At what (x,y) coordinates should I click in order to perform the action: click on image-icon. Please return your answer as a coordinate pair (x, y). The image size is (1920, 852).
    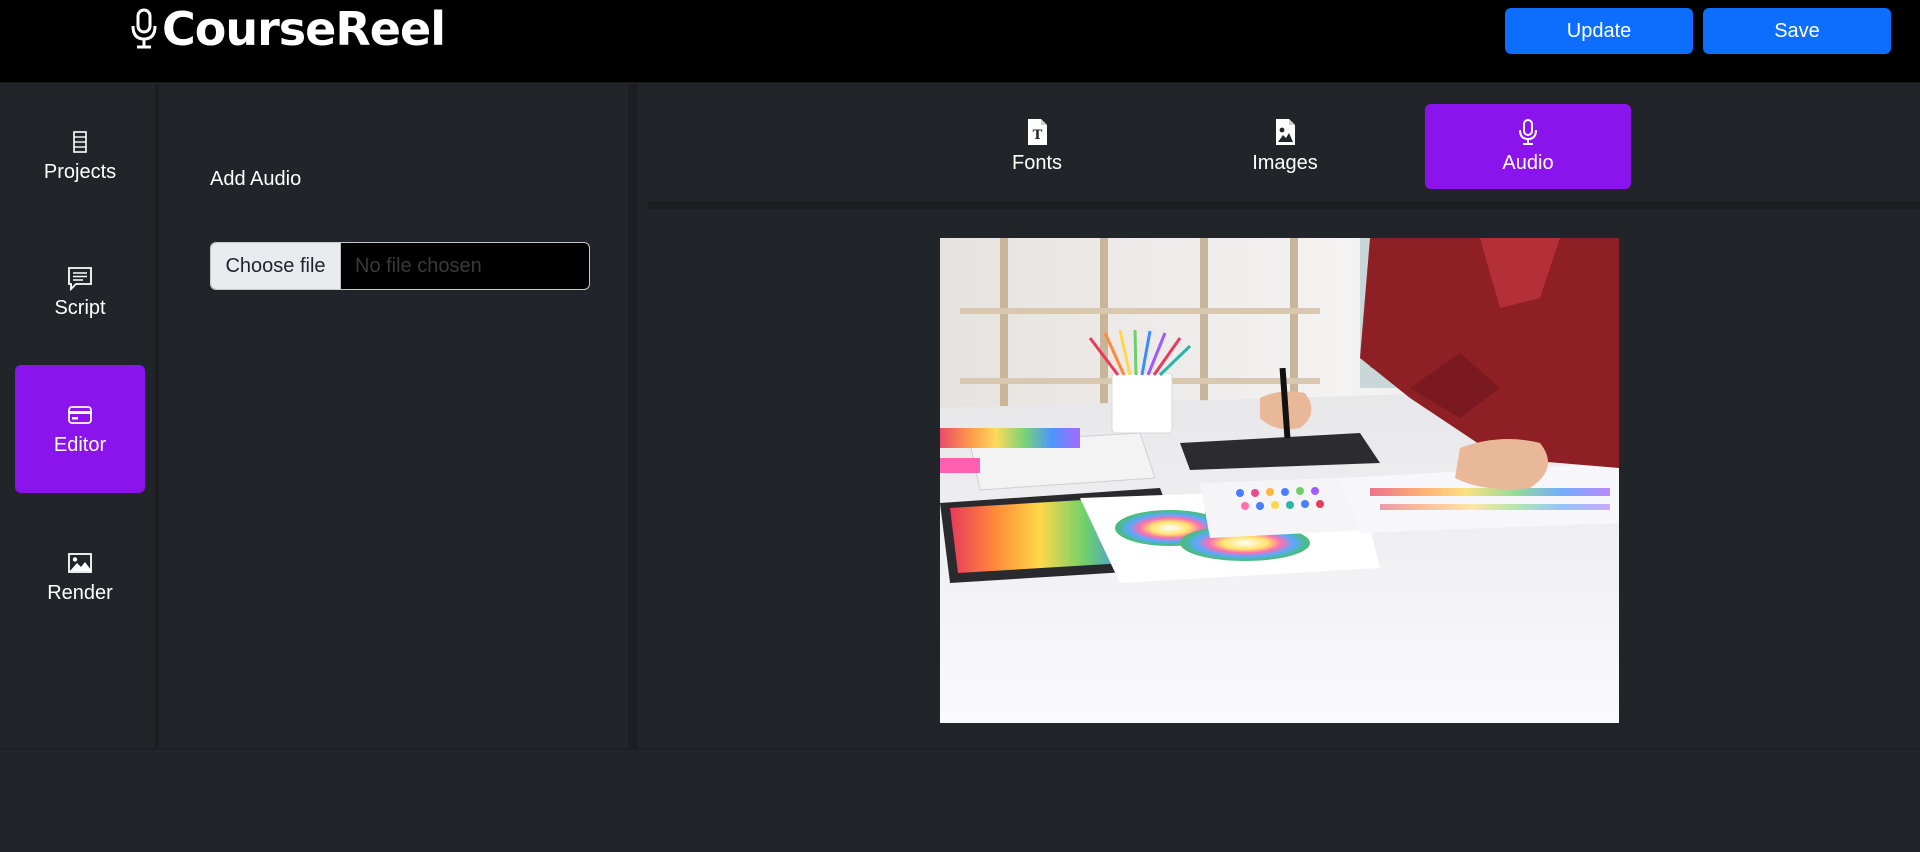
    Looking at the image, I should click on (80, 562).